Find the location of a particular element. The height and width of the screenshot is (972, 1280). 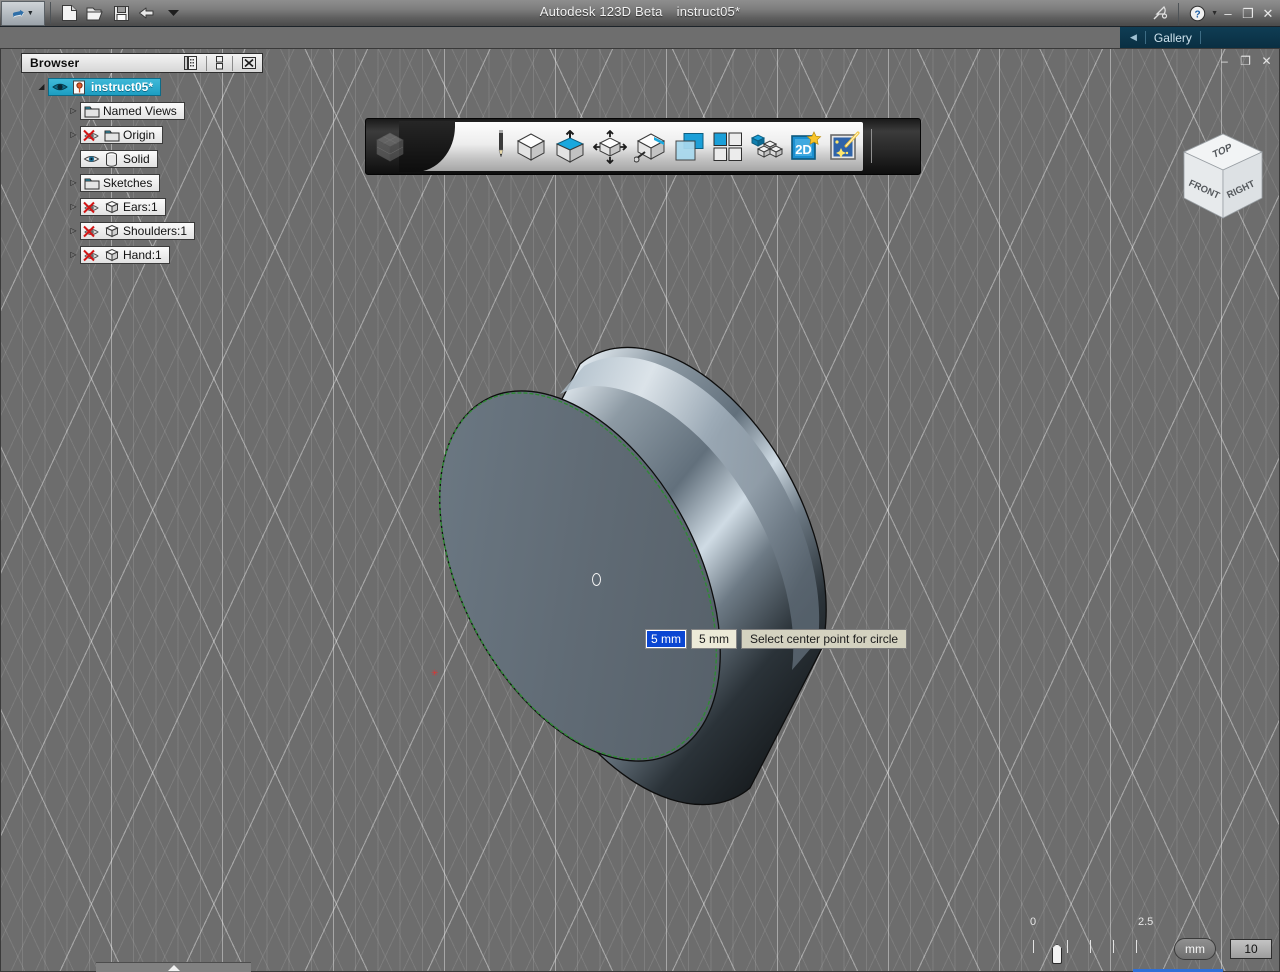

browser-header-icons is located at coordinates (222, 63).